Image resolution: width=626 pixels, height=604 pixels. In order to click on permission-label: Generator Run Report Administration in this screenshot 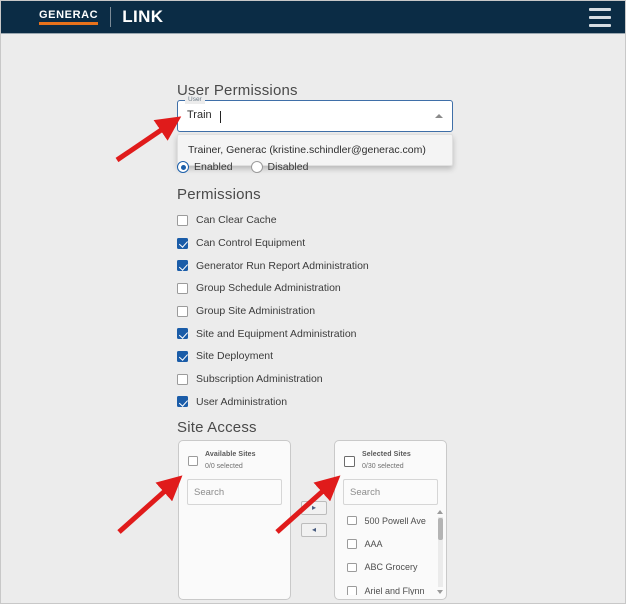, I will do `click(282, 265)`.